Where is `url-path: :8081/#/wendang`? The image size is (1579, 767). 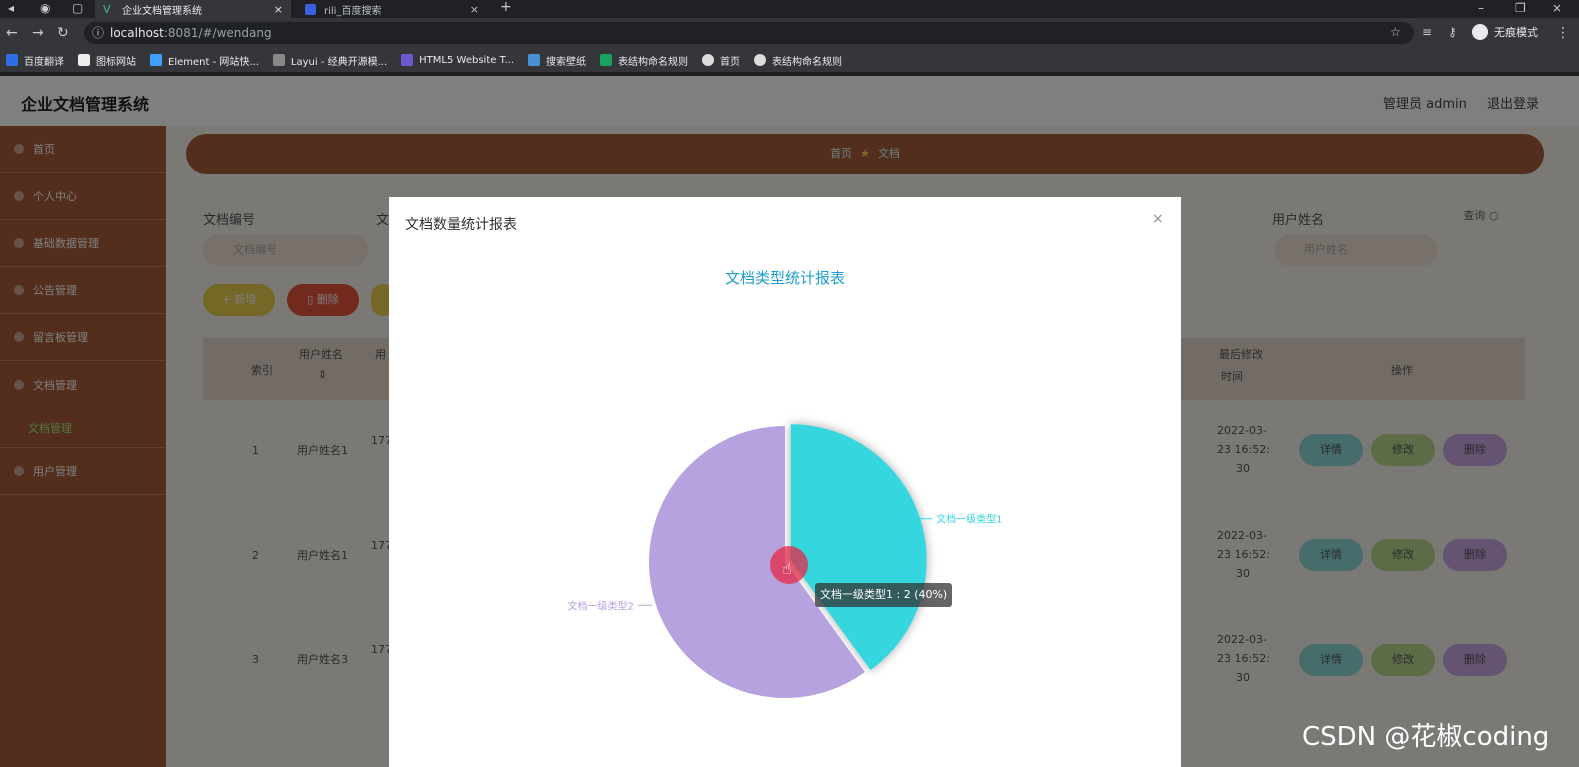
url-path: :8081/#/wendang is located at coordinates (217, 33).